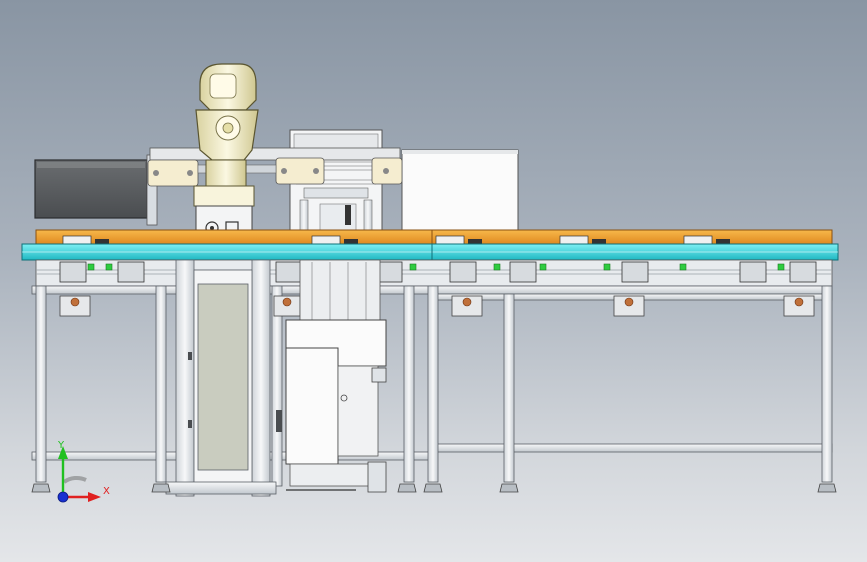 The height and width of the screenshot is (562, 867). What do you see at coordinates (434, 488) in the screenshot?
I see `leveling-feet` at bounding box center [434, 488].